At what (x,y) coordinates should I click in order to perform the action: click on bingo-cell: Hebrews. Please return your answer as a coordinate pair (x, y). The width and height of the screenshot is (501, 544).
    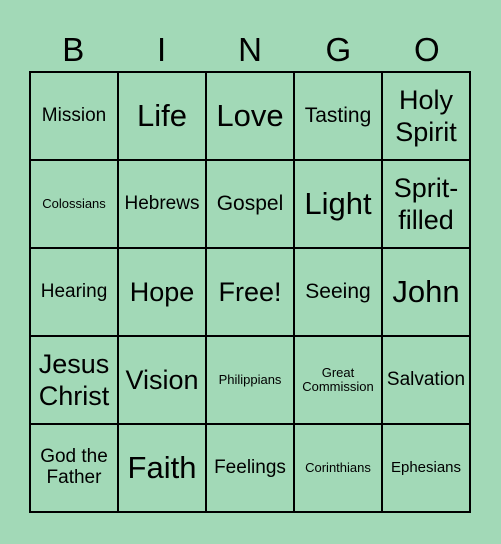
    Looking at the image, I should click on (162, 204).